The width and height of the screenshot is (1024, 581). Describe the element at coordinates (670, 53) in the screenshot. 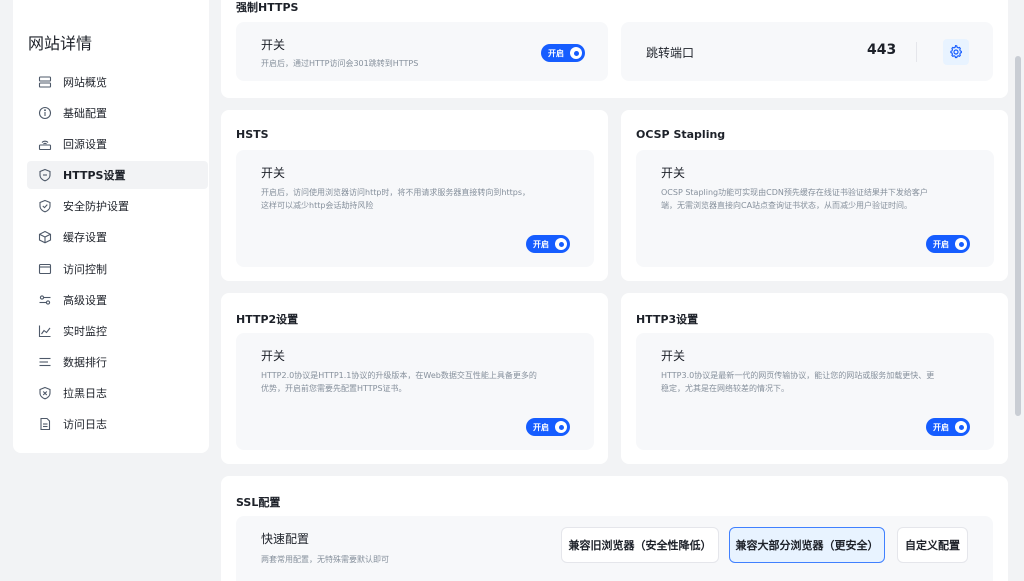

I see `redirect-port-label: 跳转端口` at that location.